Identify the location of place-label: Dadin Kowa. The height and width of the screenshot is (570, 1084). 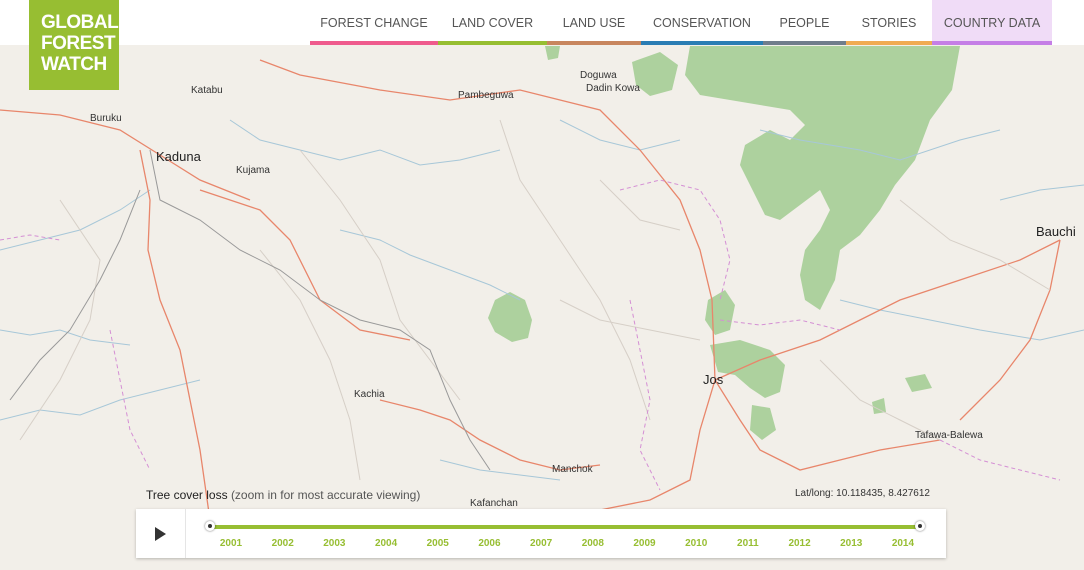
(613, 88).